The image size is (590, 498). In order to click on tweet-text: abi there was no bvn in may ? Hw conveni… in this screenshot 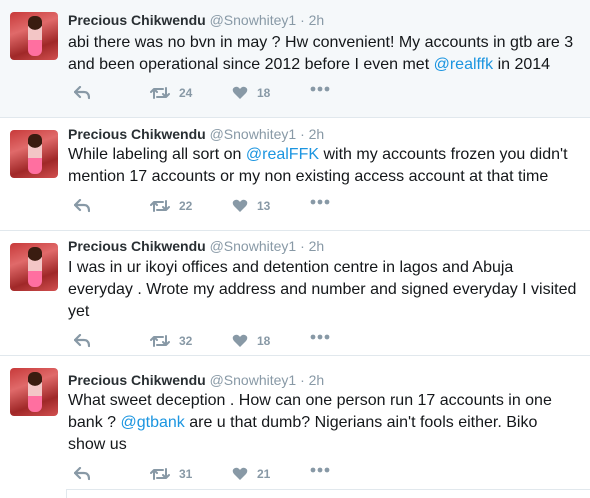, I will do `click(323, 54)`.